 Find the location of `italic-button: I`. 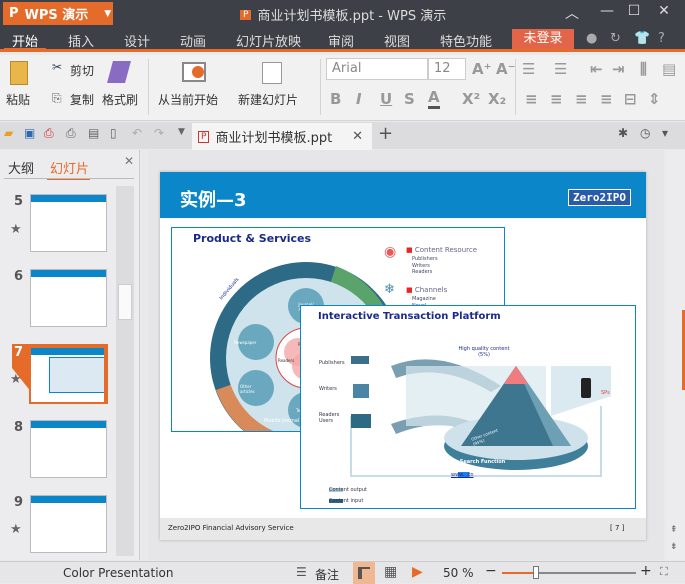

italic-button: I is located at coordinates (359, 99).